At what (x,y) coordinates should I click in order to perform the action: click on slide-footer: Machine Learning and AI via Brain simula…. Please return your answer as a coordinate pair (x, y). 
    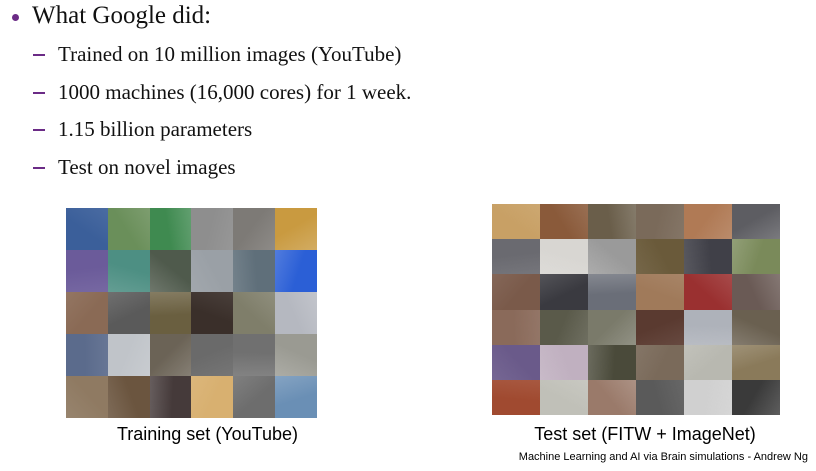
    Looking at the image, I should click on (663, 457).